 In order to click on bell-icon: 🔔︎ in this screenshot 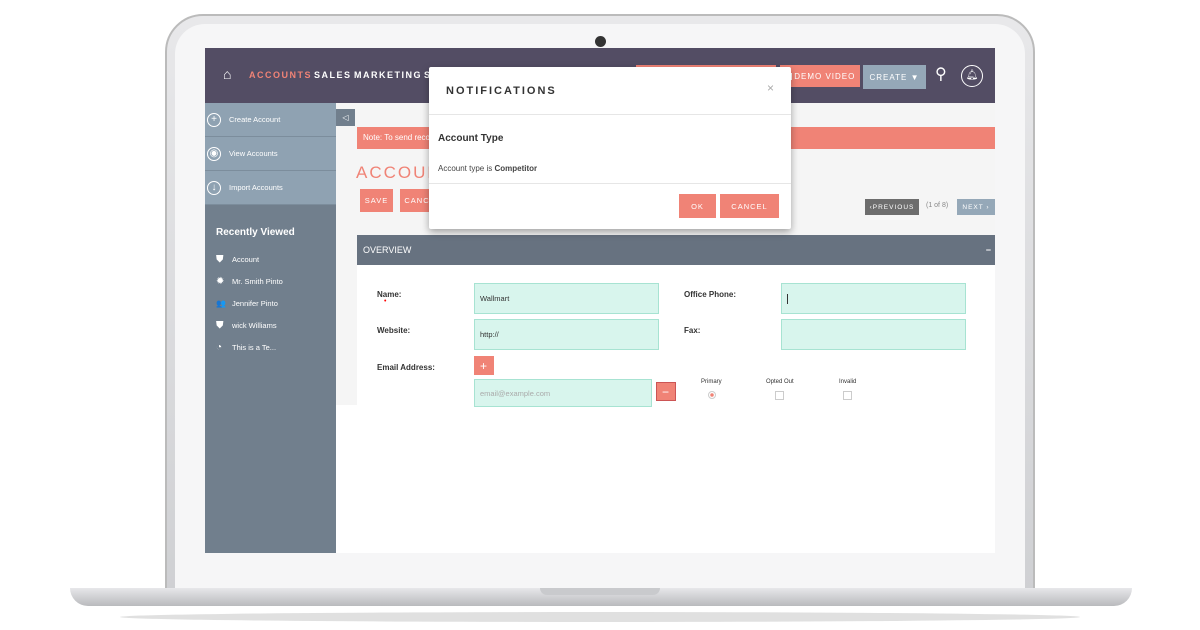, I will do `click(972, 76)`.